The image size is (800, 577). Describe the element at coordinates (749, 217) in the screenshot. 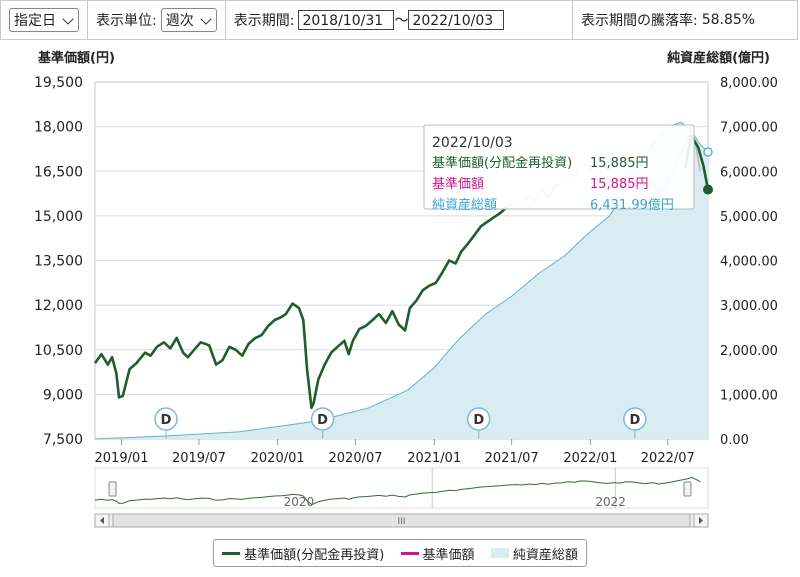

I see `right-tick-label: 5,000.00` at that location.